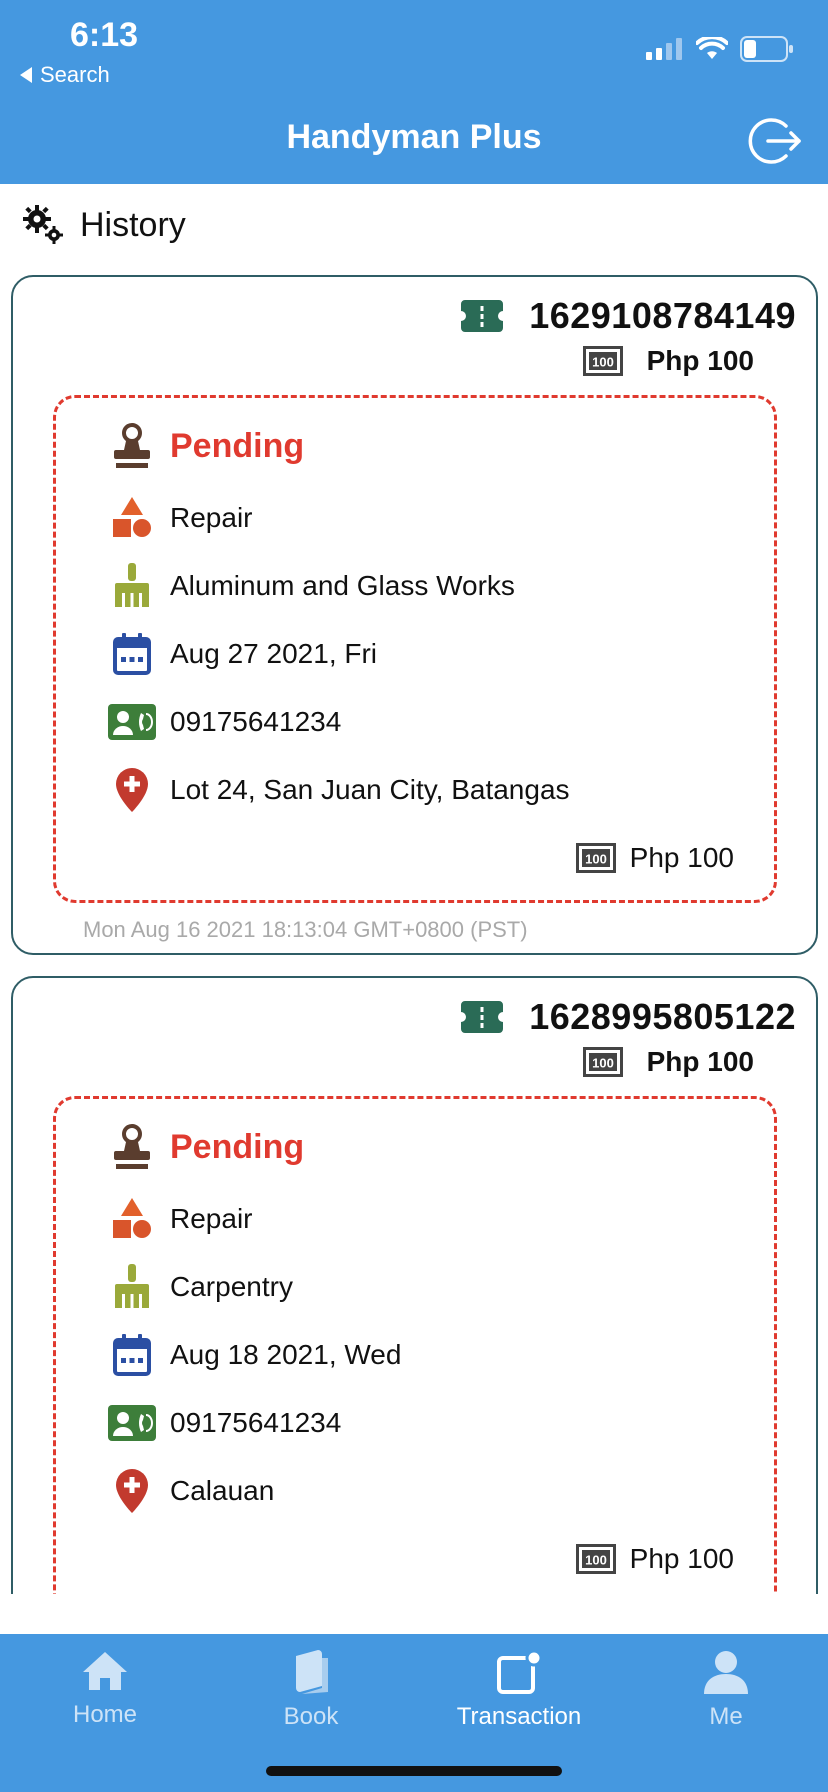 The image size is (828, 1792). Describe the element at coordinates (519, 1716) in the screenshot. I see `tab-transaction-label: Transaction` at that location.